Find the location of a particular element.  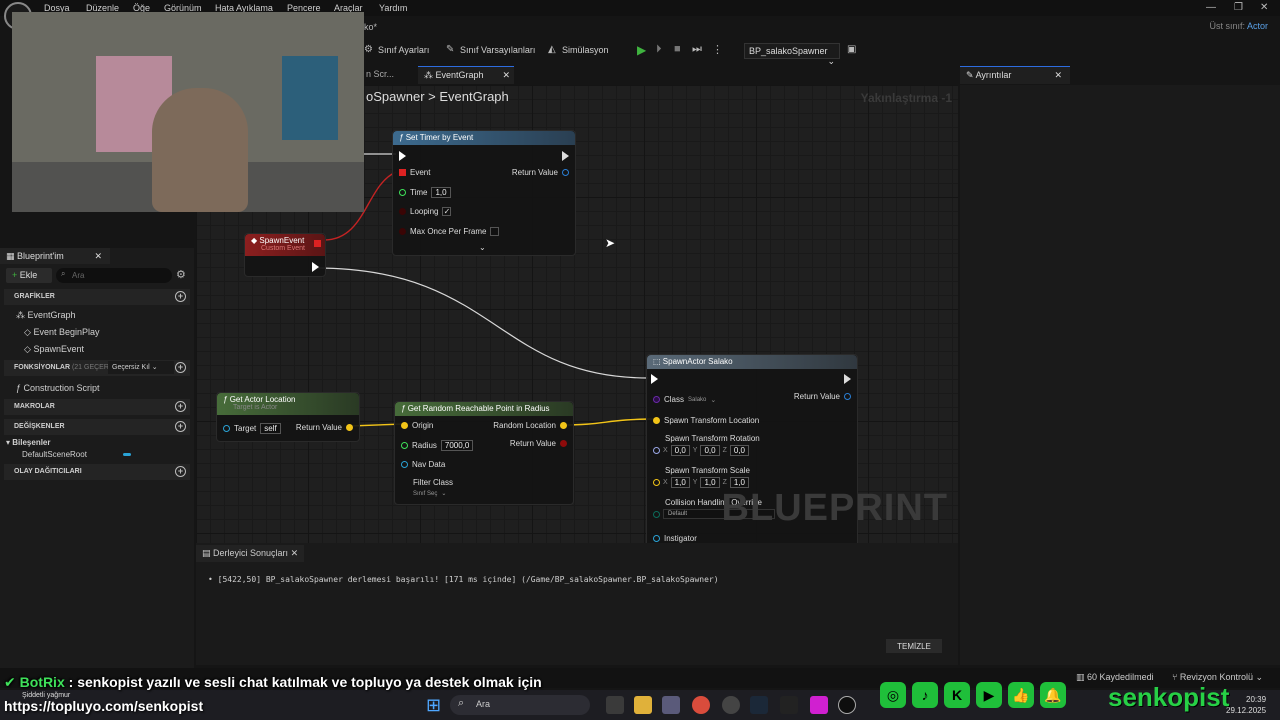

rot-y-input: 0,0 is located at coordinates (710, 450).